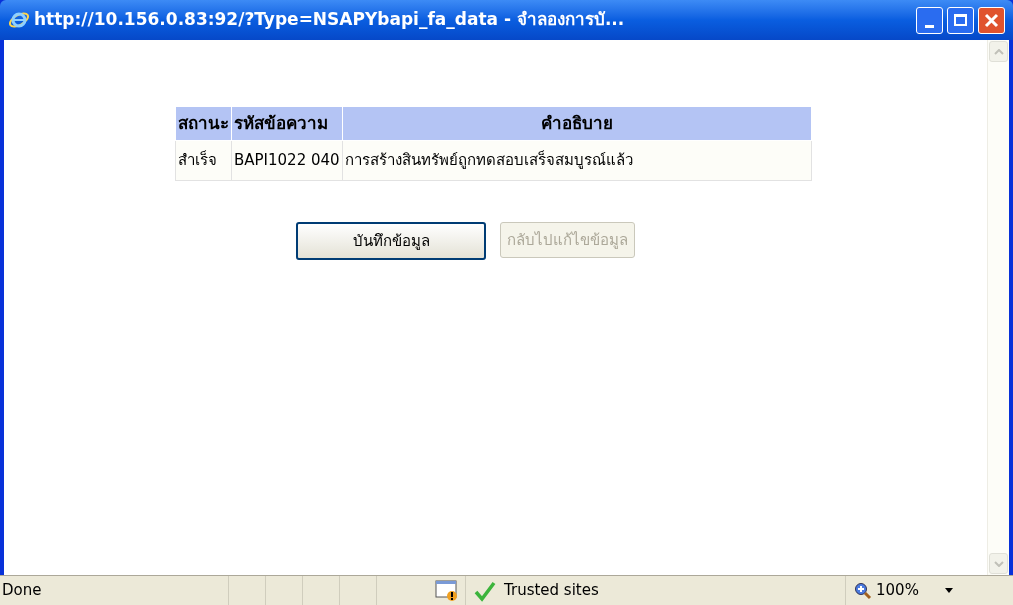 The width and height of the screenshot is (1013, 605). I want to click on checkmark-icon, so click(485, 590).